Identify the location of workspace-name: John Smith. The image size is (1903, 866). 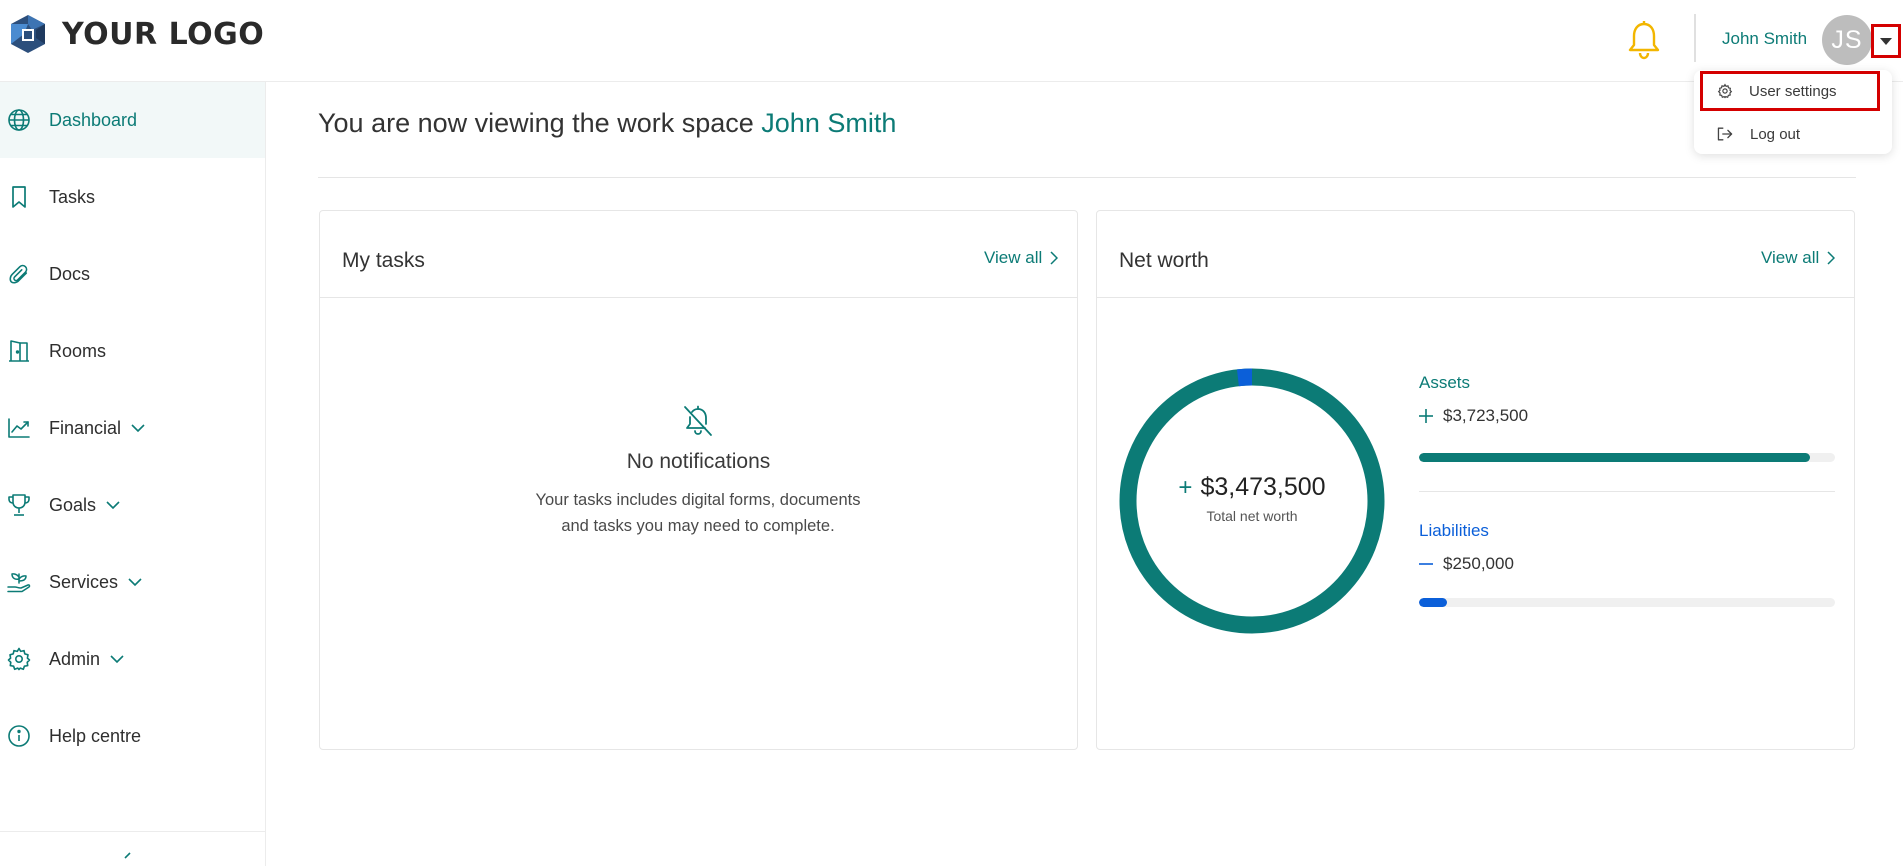
(828, 123).